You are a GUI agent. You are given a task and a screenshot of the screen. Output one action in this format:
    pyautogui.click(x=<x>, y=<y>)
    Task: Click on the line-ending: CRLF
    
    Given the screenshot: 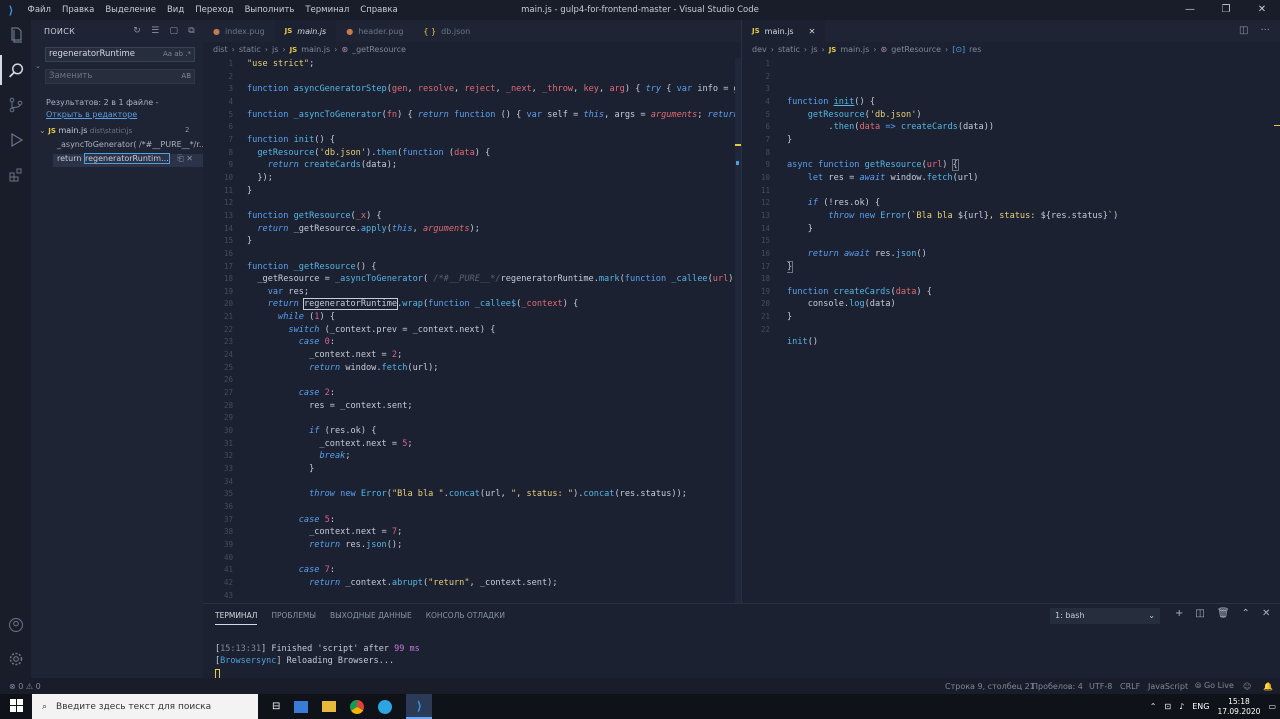 What is the action you would take?
    pyautogui.click(x=1130, y=686)
    